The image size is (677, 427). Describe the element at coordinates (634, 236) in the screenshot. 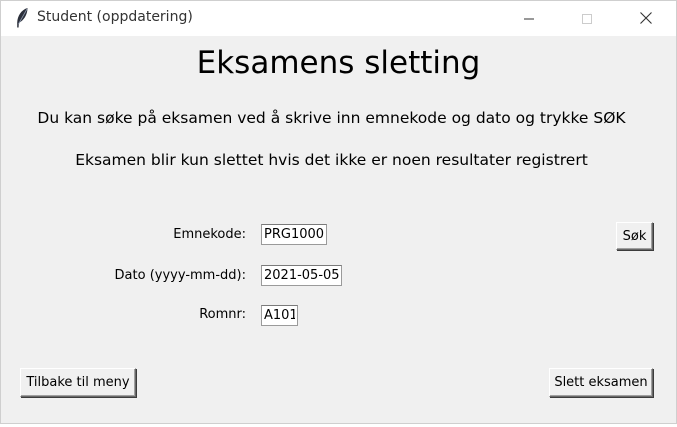

I see `search-button: Søk` at that location.